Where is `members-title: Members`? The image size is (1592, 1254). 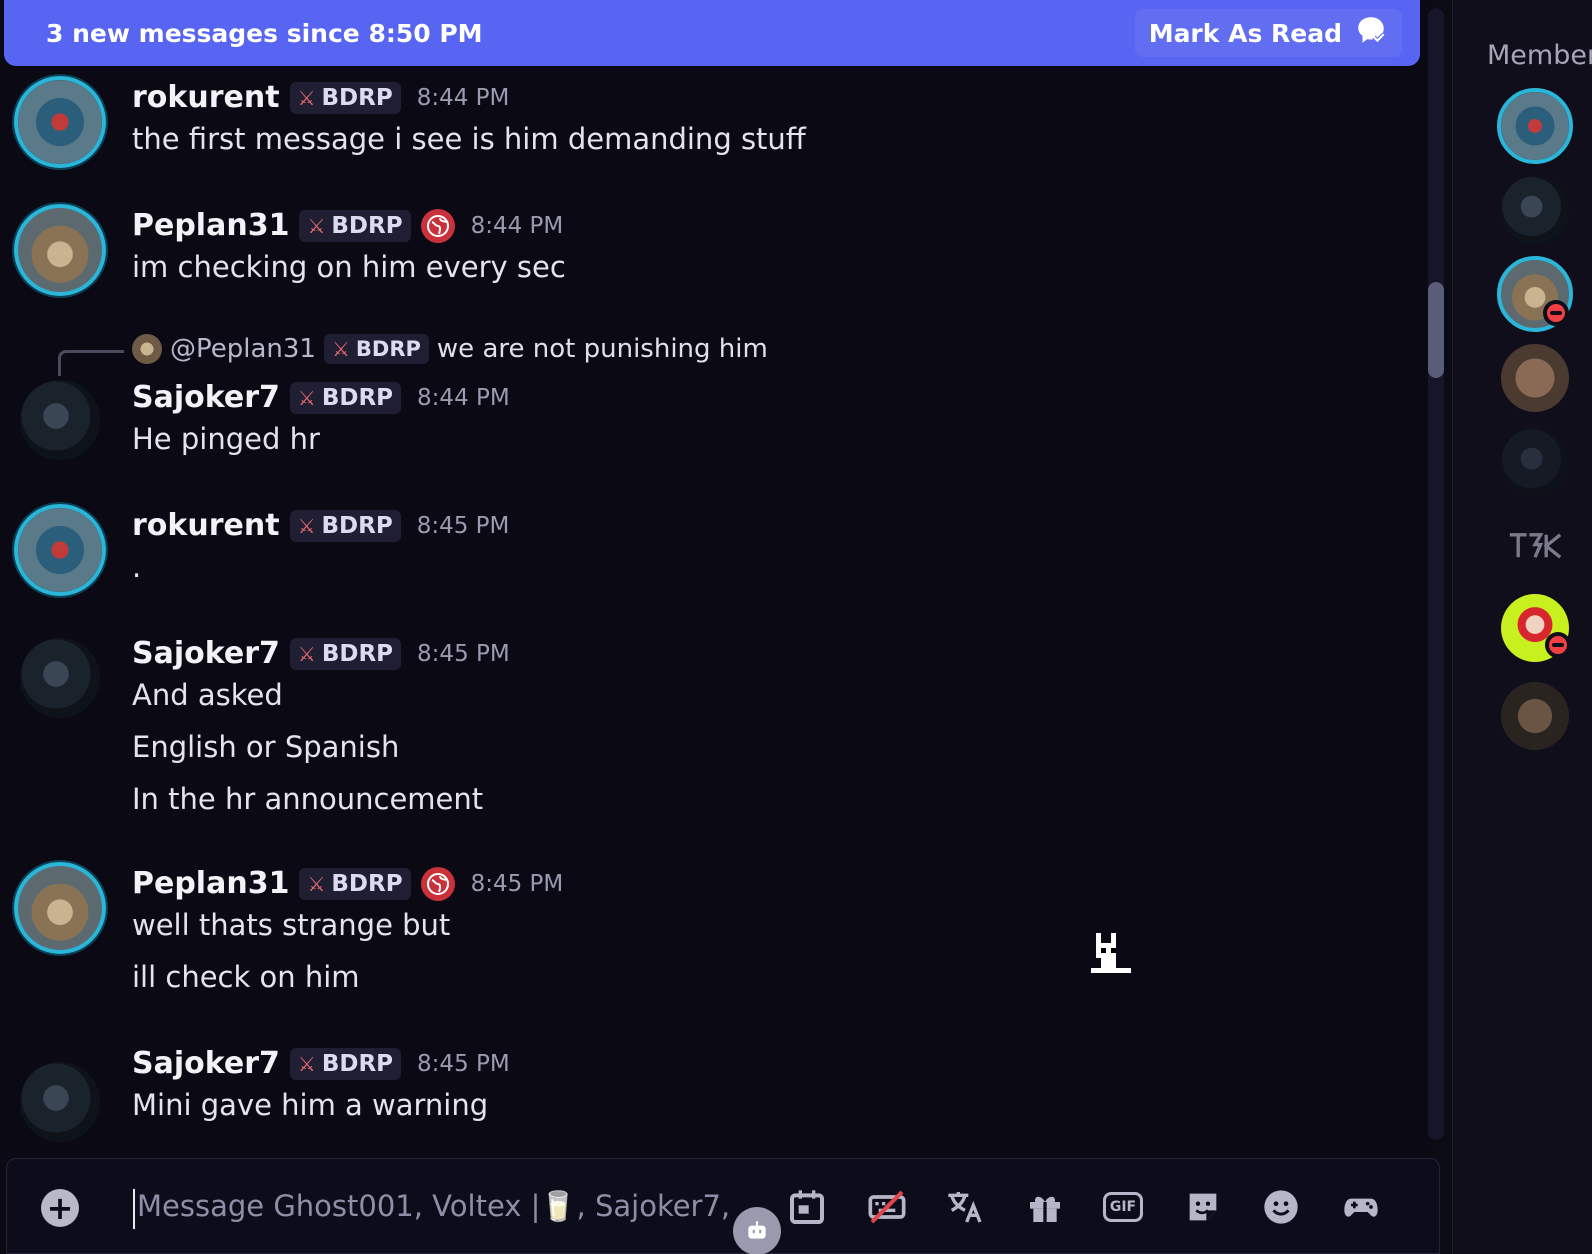 members-title: Members is located at coordinates (1539, 55).